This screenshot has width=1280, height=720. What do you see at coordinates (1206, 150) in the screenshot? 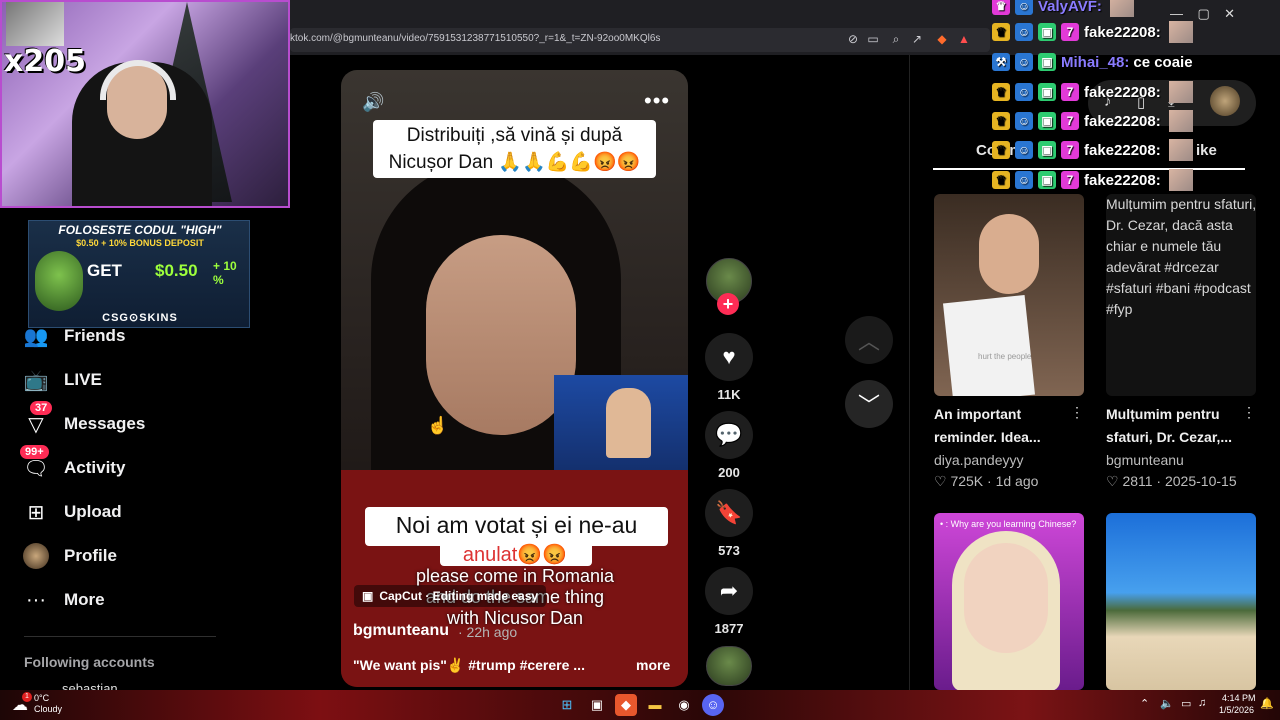
I see `tab-you-may-like: ike` at bounding box center [1206, 150].